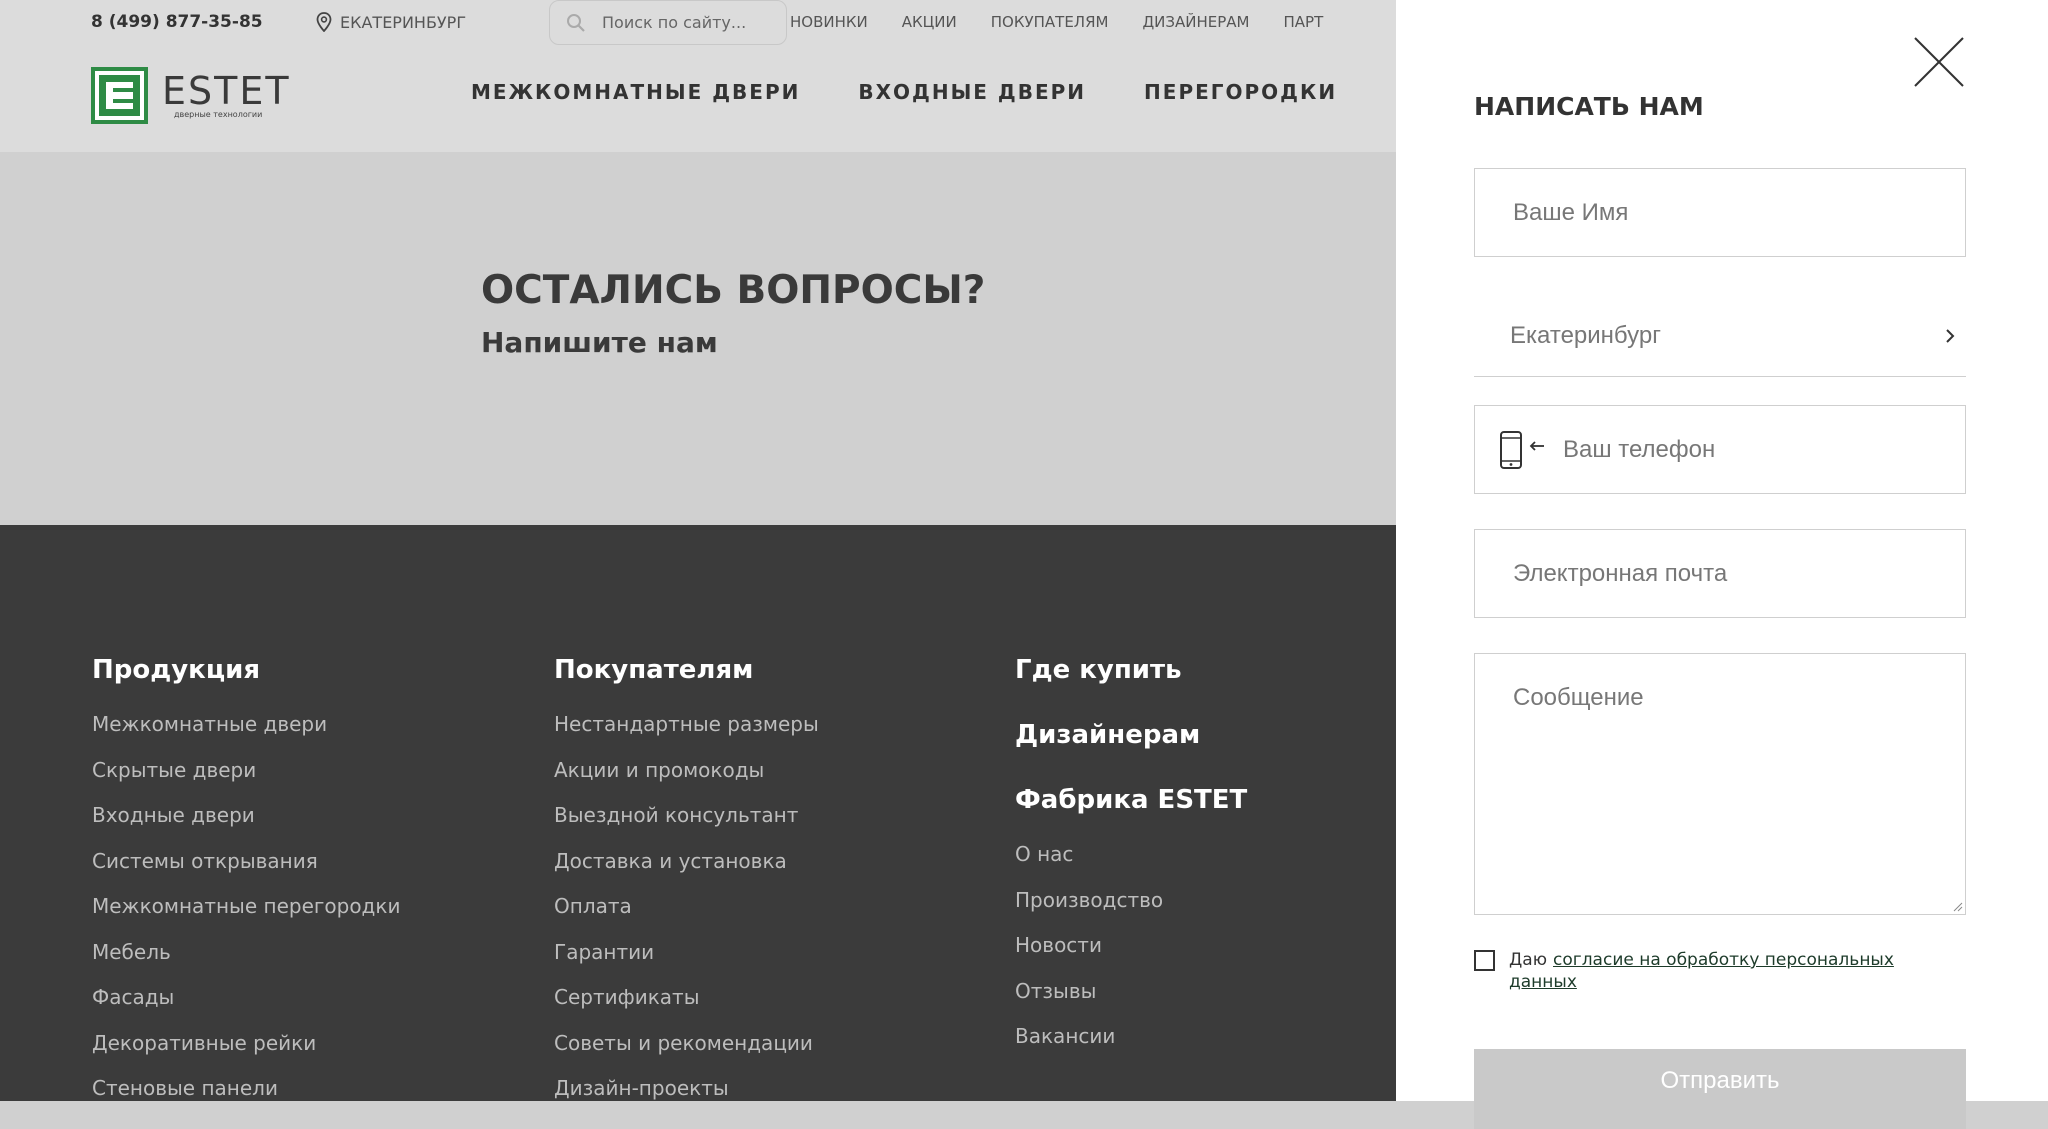  What do you see at coordinates (1589, 106) in the screenshot?
I see `panel-title: НАПИСАТЬ НАМ` at bounding box center [1589, 106].